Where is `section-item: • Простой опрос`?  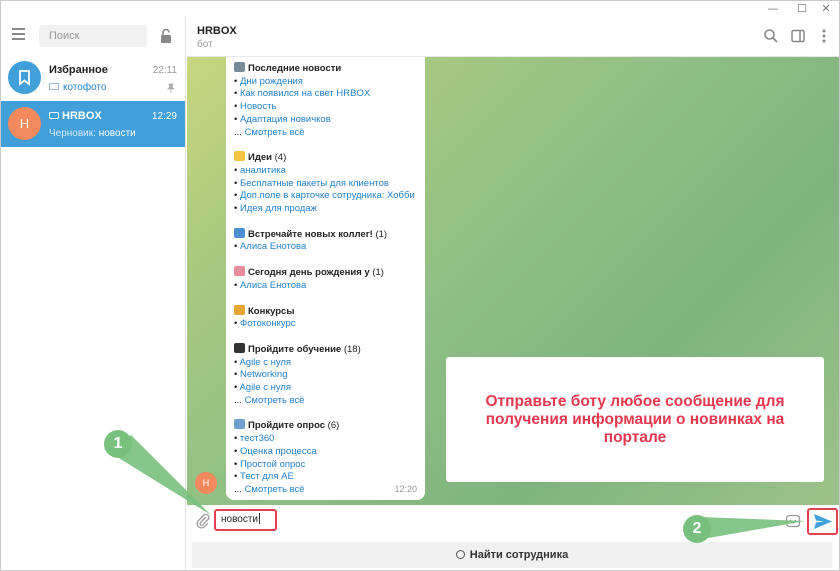
section-item: • Простой опрос is located at coordinates (270, 464).